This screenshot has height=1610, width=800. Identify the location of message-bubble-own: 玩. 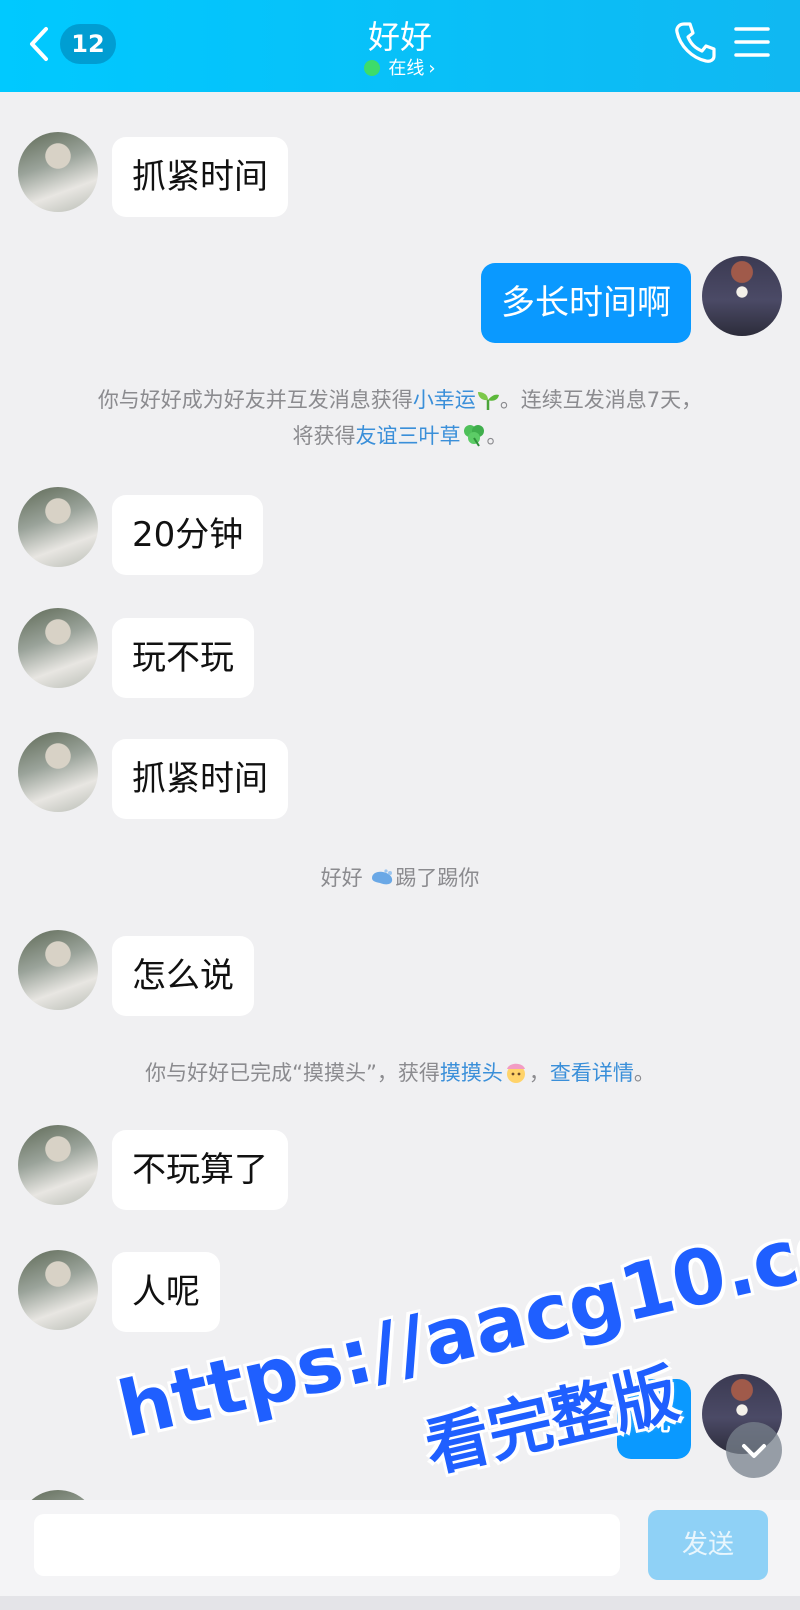
(654, 1419).